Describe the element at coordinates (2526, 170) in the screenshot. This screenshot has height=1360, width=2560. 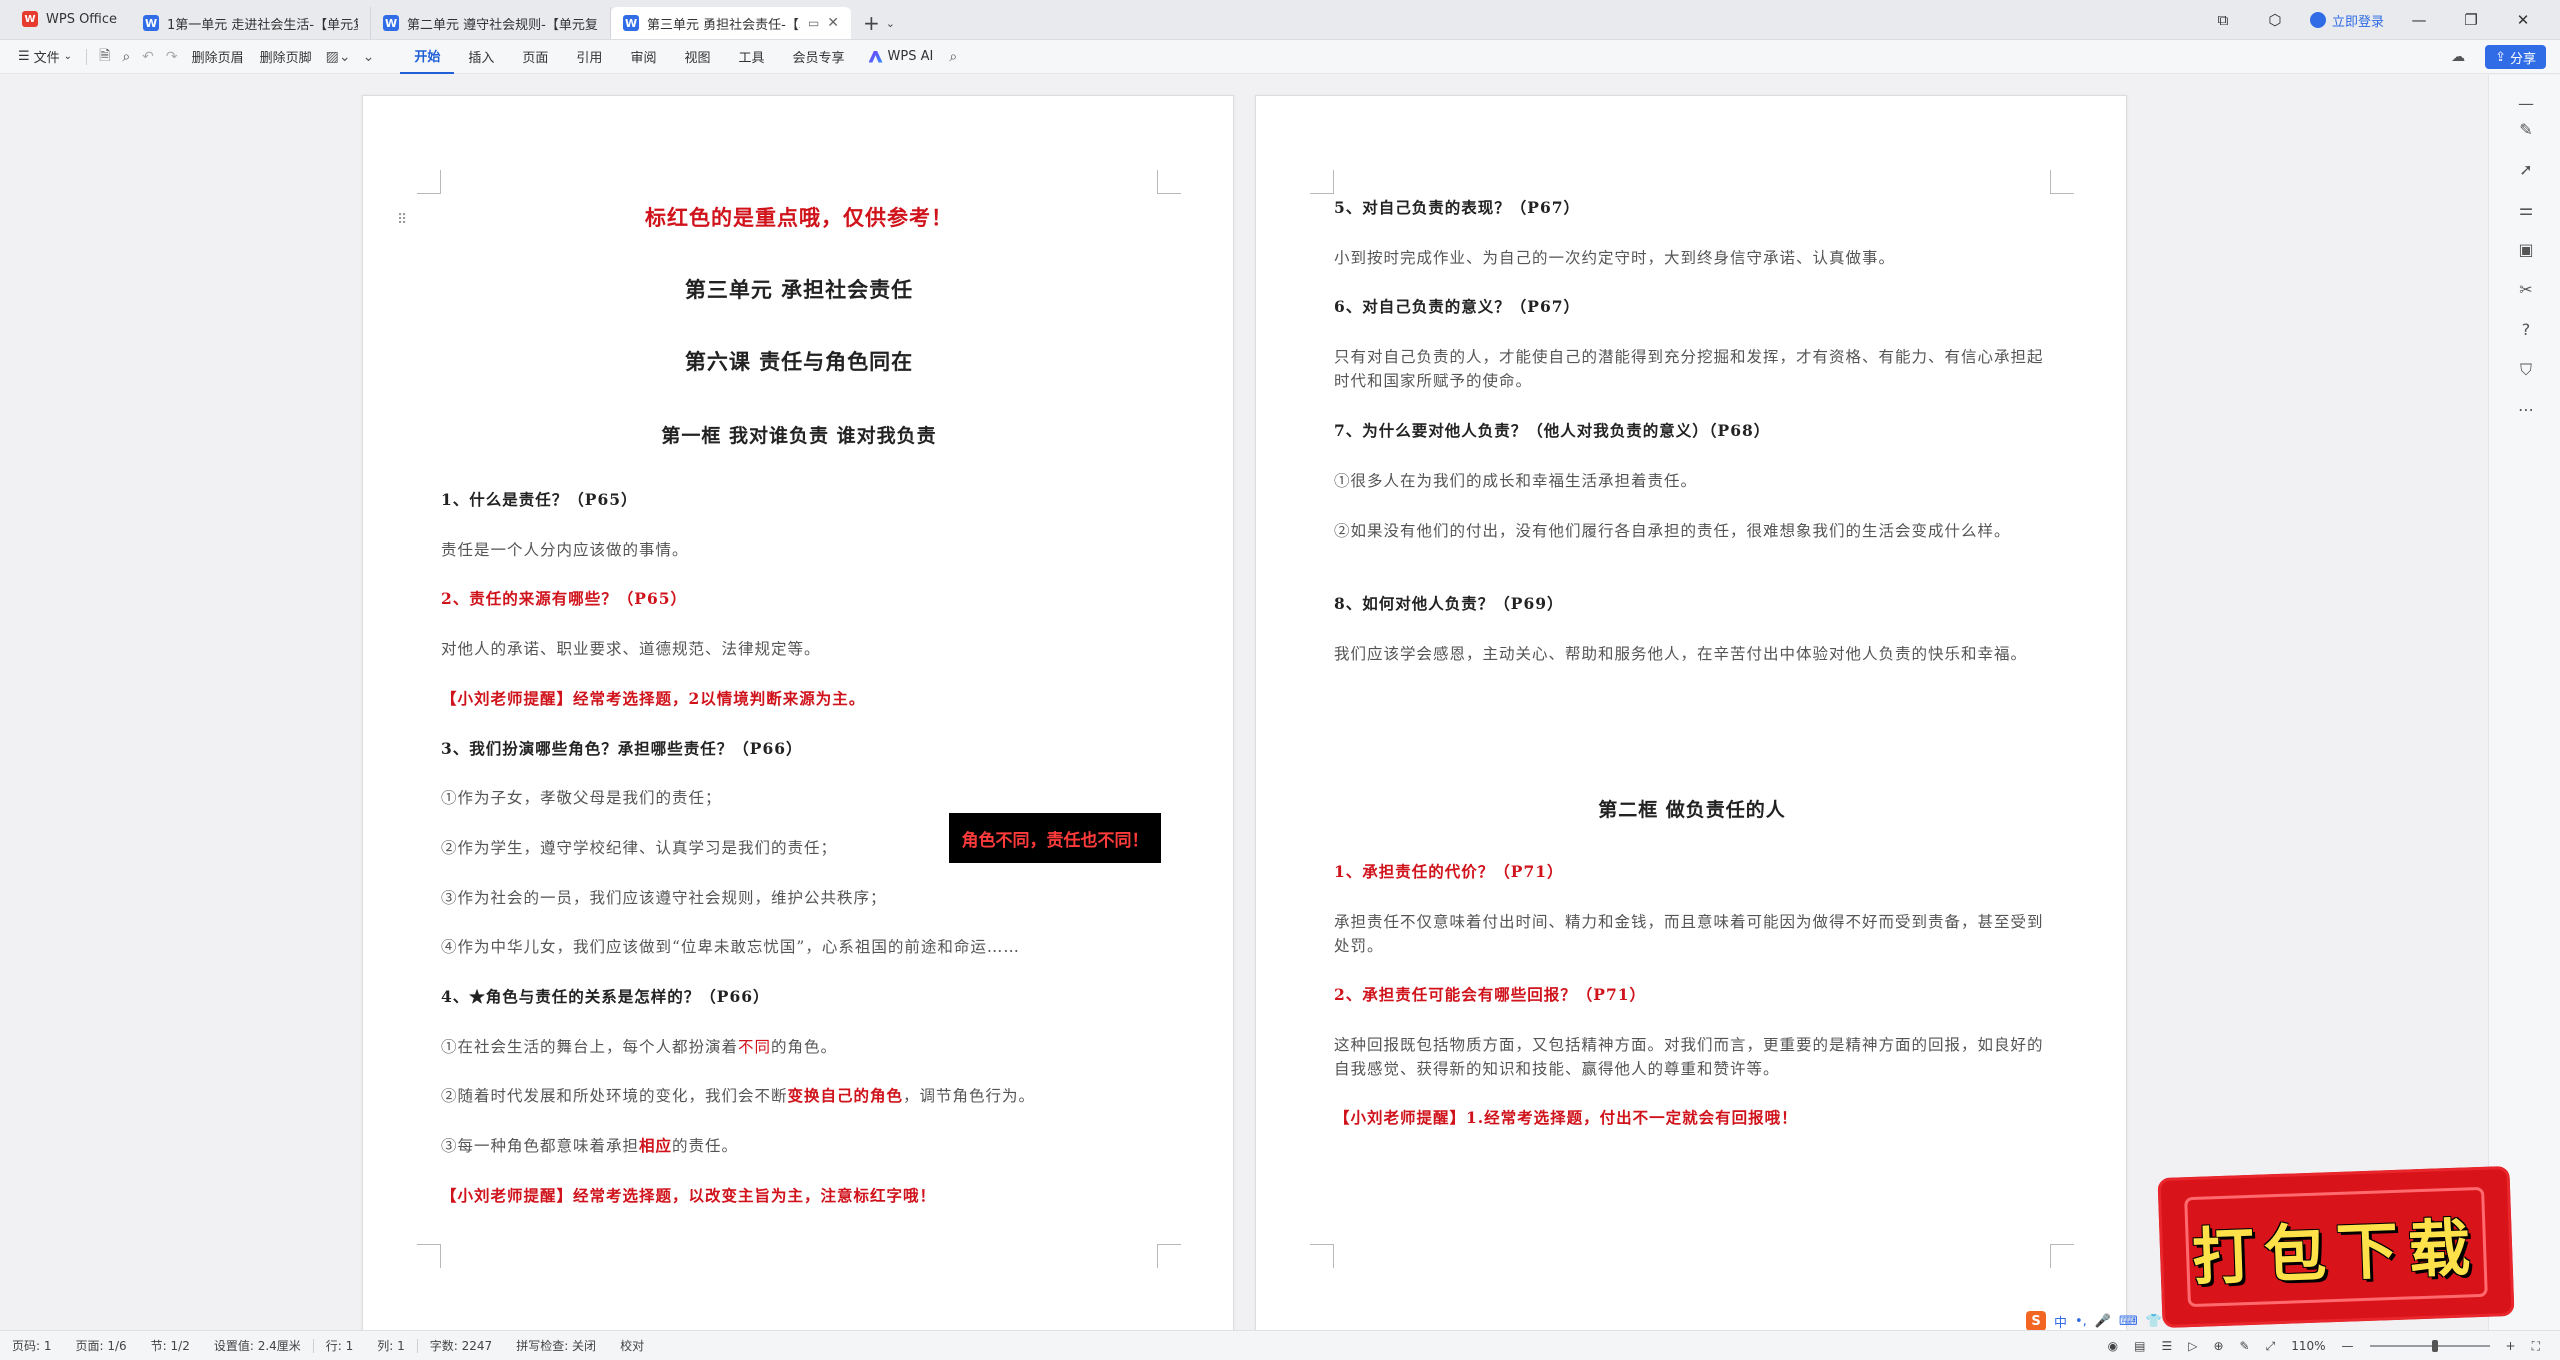
I see `cursor-icon: ➚` at that location.